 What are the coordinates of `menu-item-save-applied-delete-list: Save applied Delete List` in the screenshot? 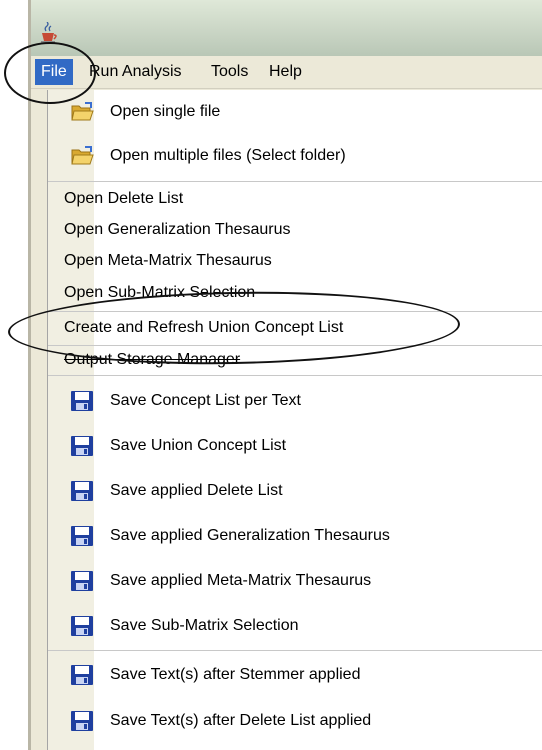 It's located at (295, 491).